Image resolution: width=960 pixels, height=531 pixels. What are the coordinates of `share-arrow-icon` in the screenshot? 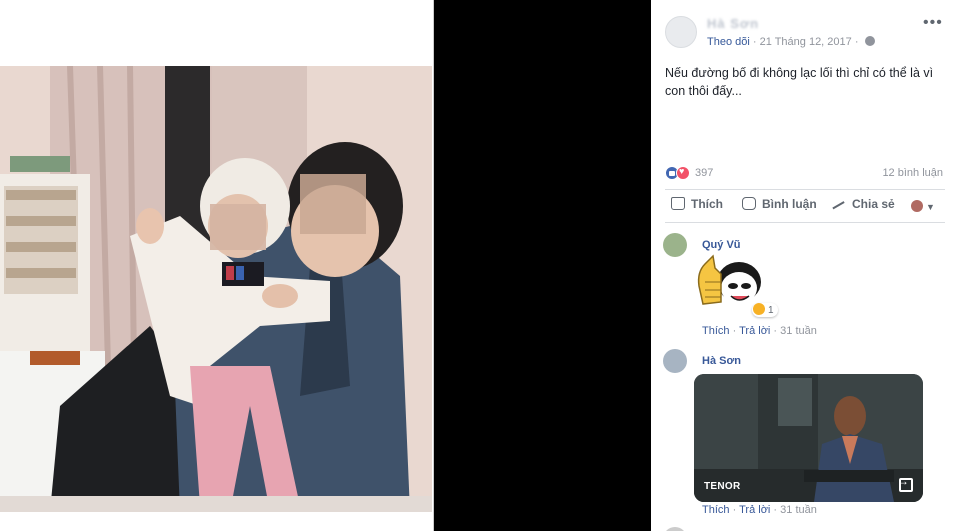 It's located at (839, 207).